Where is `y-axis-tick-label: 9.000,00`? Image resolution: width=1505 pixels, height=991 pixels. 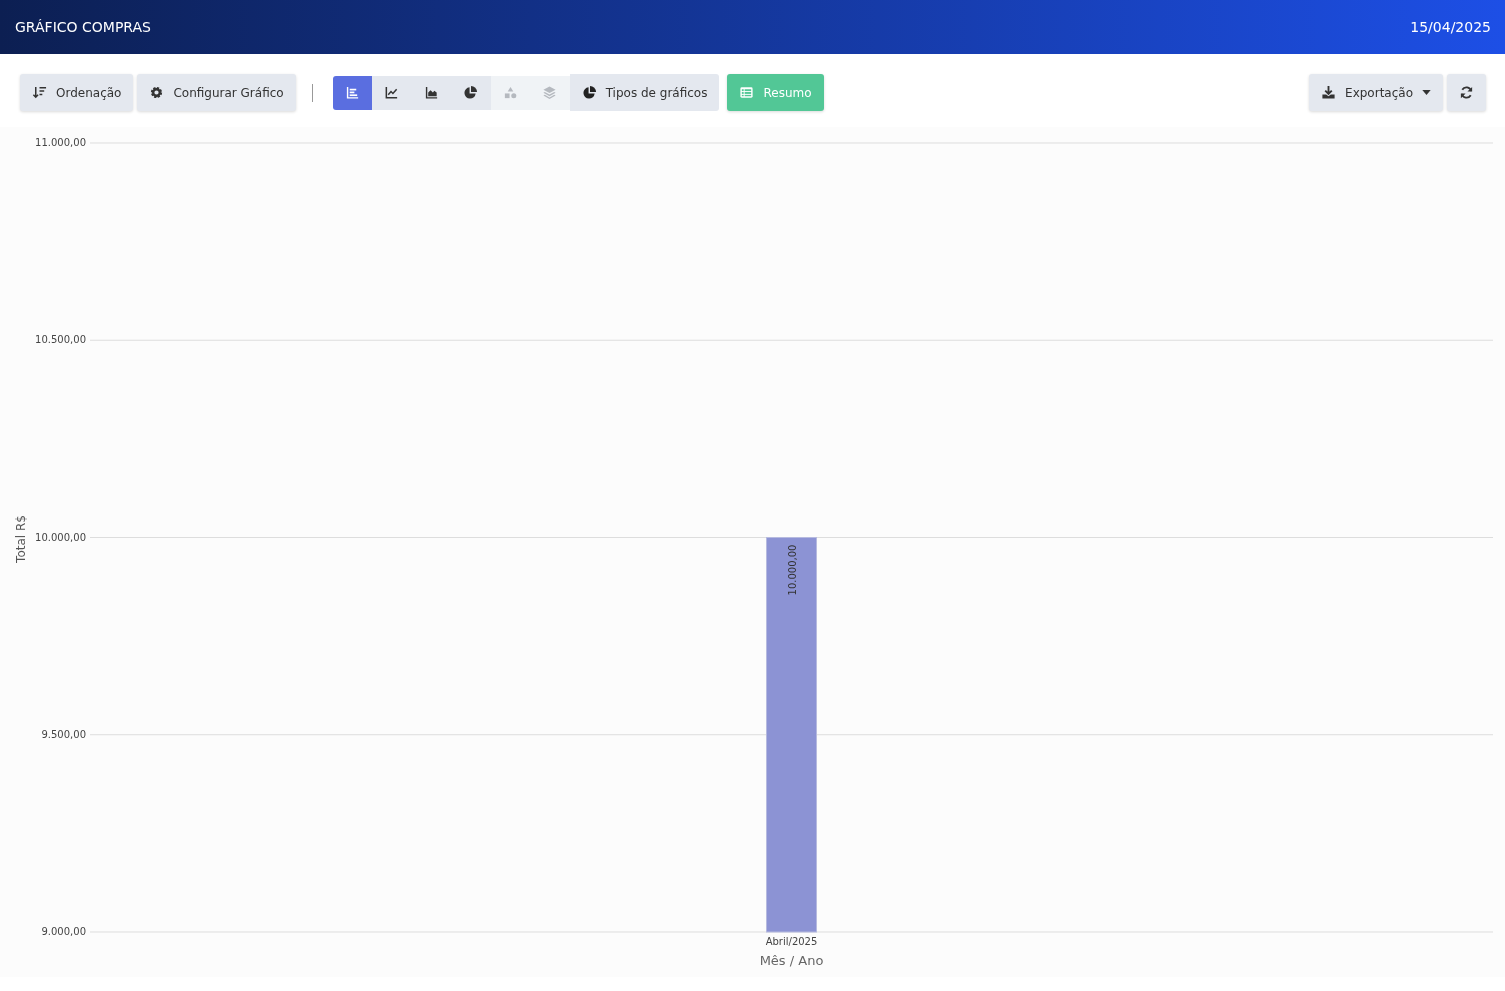
y-axis-tick-label: 9.000,00 is located at coordinates (63, 931).